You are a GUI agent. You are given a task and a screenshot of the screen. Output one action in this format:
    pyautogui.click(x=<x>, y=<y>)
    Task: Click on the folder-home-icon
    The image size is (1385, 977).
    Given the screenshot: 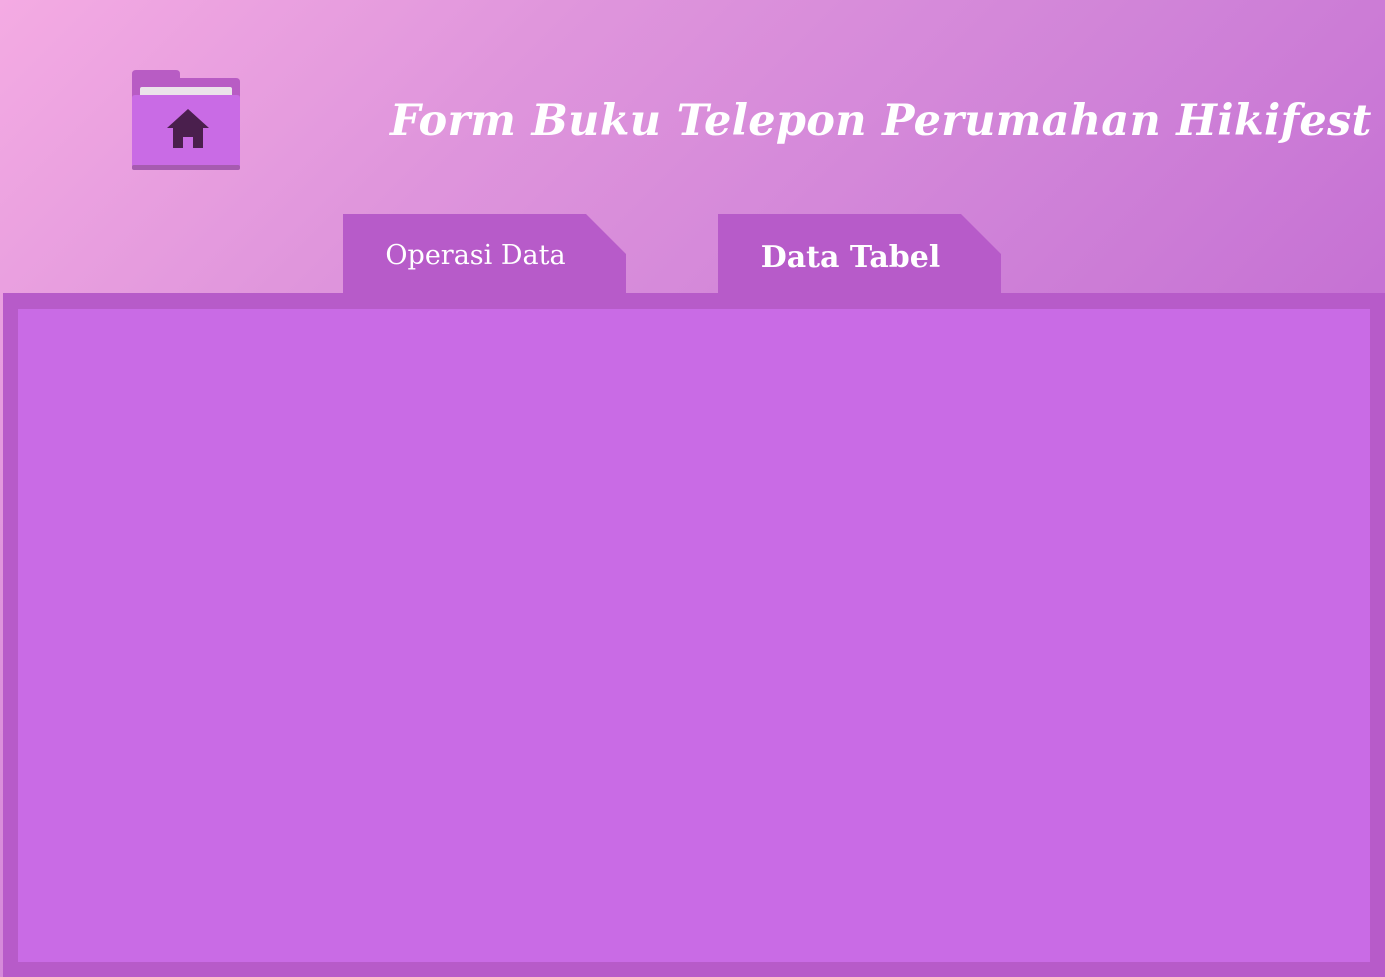 What is the action you would take?
    pyautogui.click(x=186, y=120)
    